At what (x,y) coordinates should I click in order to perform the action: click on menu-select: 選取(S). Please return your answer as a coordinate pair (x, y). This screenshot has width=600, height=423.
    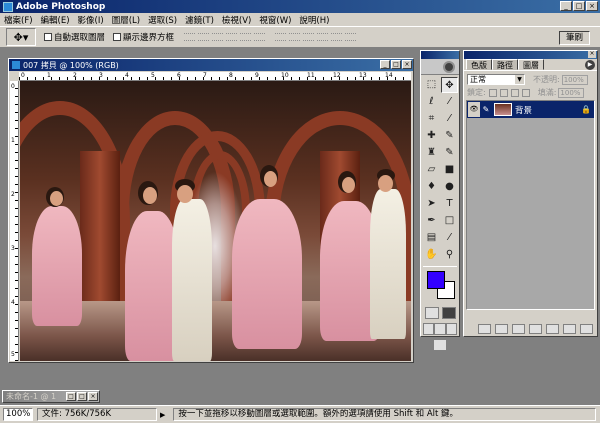
    Looking at the image, I should click on (162, 20).